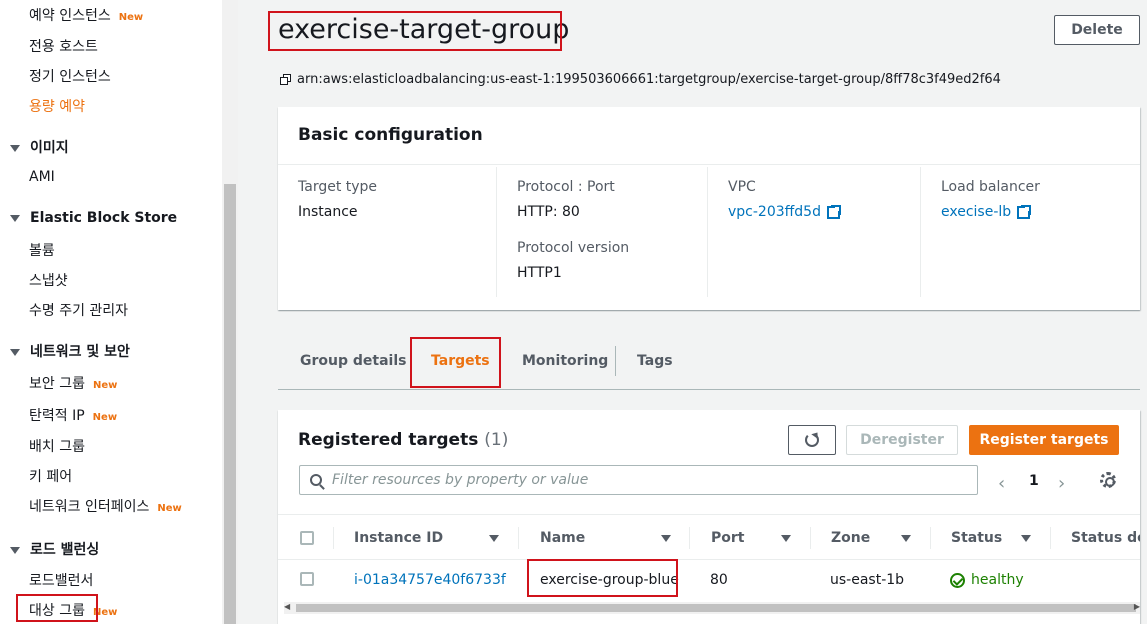 This screenshot has height=624, width=1147. What do you see at coordinates (307, 538) in the screenshot?
I see `select-all-checkbox` at bounding box center [307, 538].